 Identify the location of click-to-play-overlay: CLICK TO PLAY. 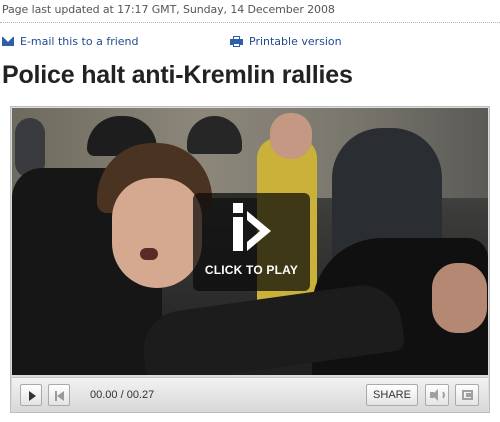
(251, 242).